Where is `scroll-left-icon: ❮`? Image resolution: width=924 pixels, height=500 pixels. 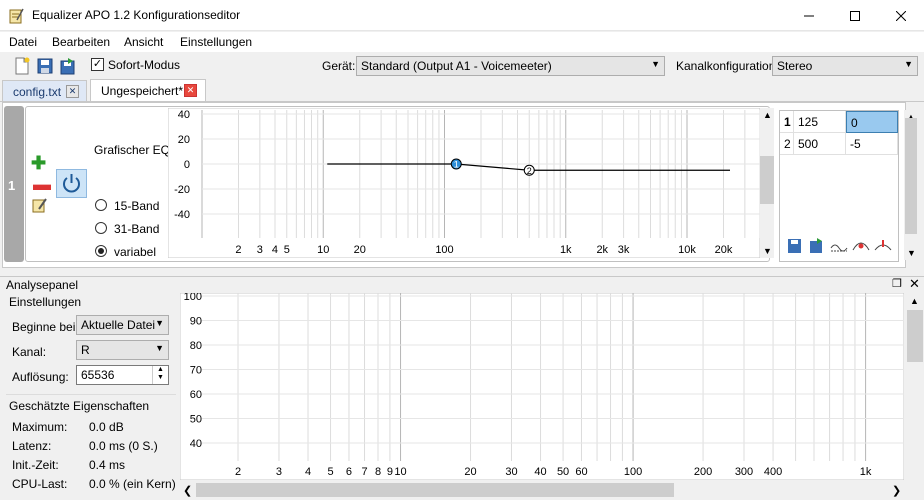 scroll-left-icon: ❮ is located at coordinates (187, 490).